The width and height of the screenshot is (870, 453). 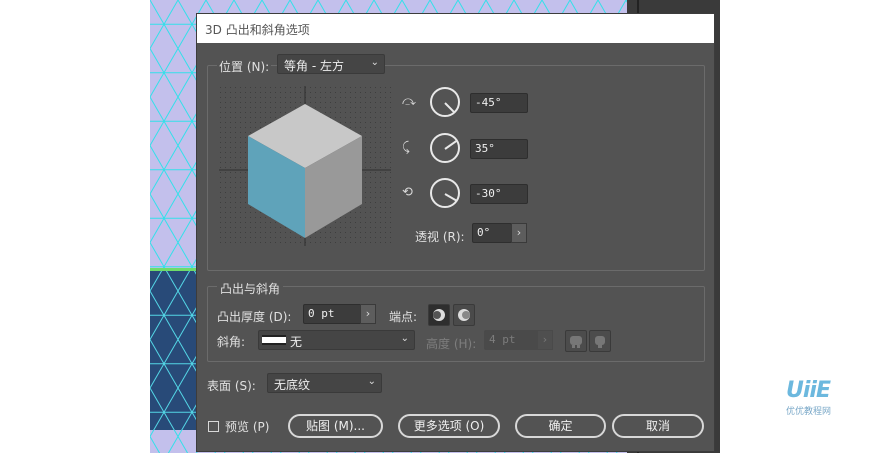 What do you see at coordinates (407, 192) in the screenshot?
I see `rotate-z-axis-icon: ⟲` at bounding box center [407, 192].